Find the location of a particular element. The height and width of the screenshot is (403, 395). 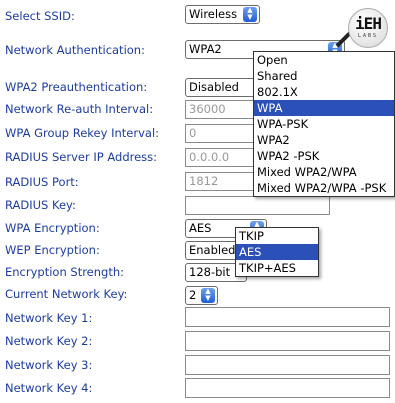

label-network-authentication: Network Authentication: is located at coordinates (75, 50).